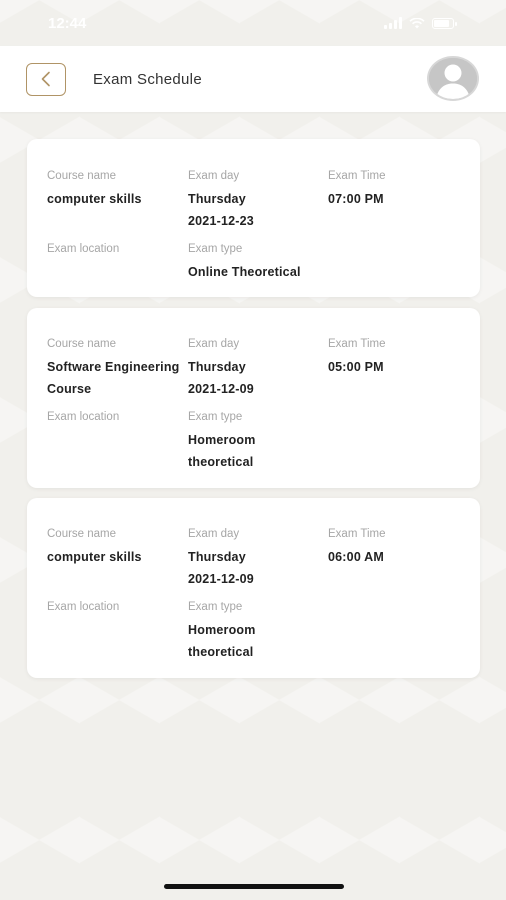 This screenshot has width=506, height=900. I want to click on signal-icon, so click(393, 23).